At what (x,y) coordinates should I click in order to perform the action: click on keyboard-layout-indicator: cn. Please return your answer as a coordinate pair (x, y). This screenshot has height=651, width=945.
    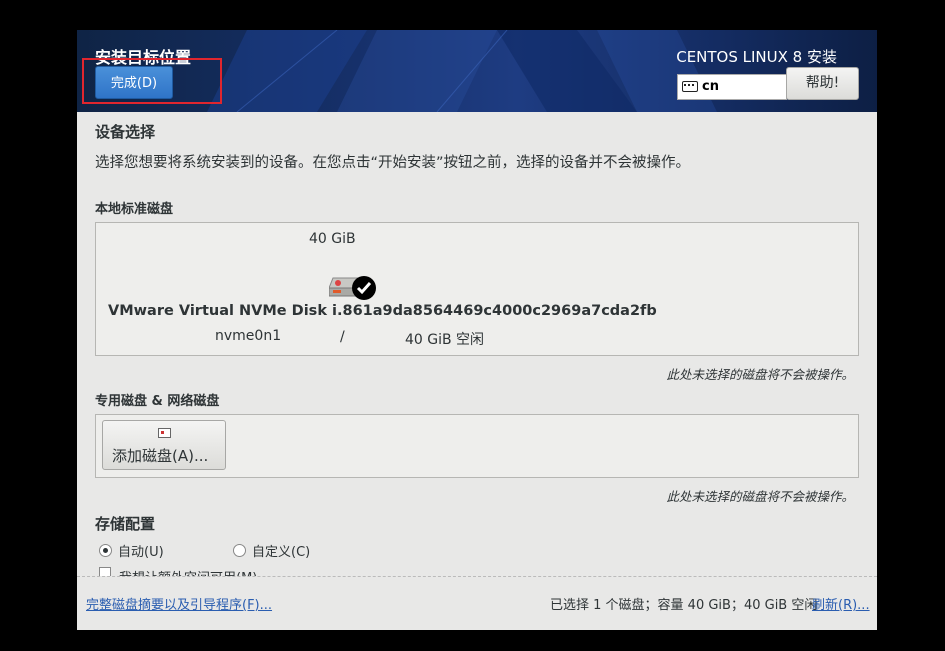
    Looking at the image, I should click on (732, 87).